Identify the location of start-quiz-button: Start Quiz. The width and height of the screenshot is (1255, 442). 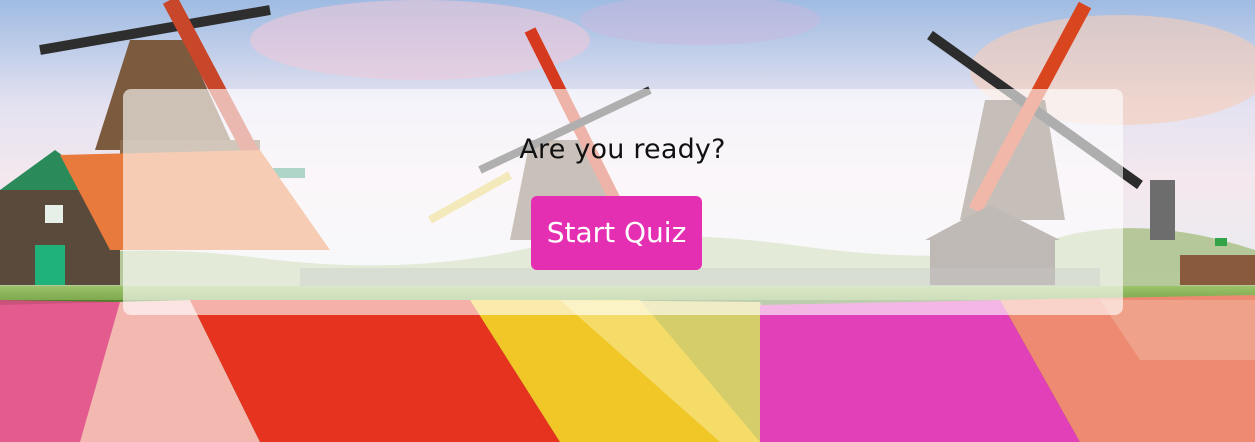
(616, 233).